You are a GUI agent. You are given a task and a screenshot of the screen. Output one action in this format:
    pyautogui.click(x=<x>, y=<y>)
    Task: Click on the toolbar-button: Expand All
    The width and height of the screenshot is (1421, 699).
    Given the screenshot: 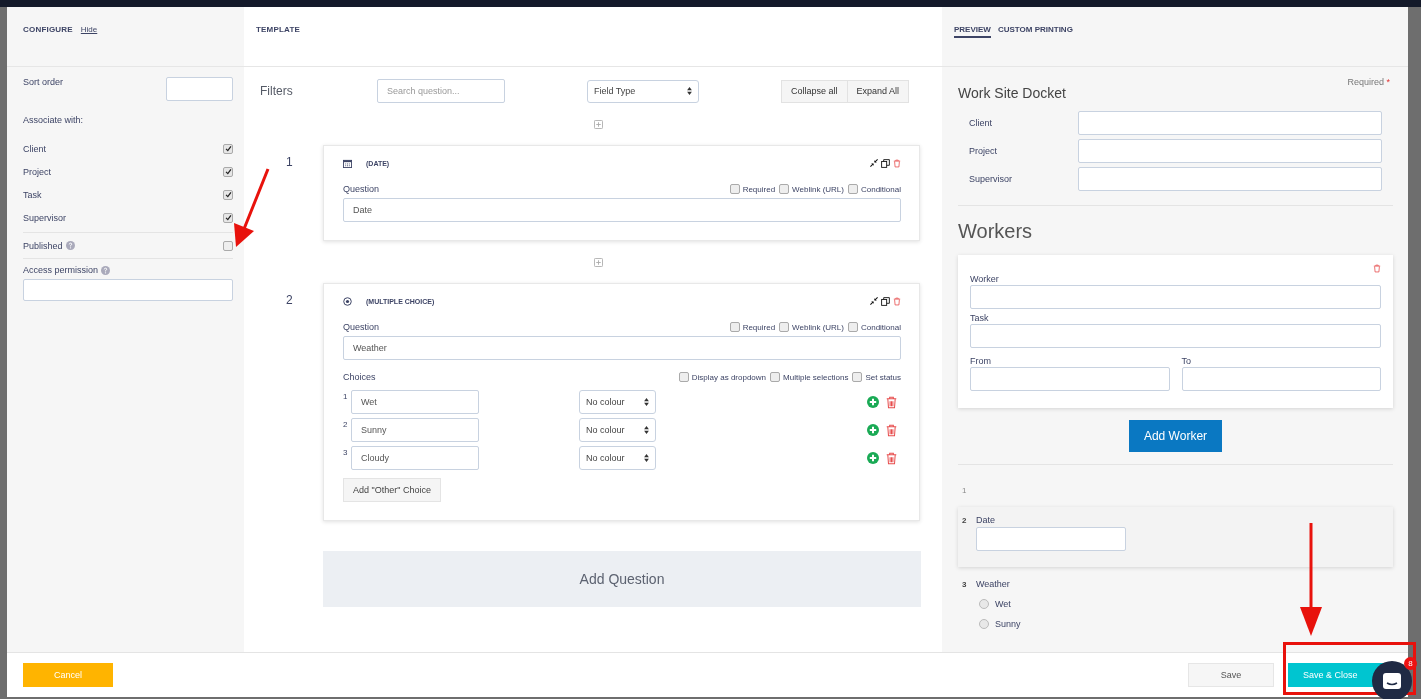 What is the action you would take?
    pyautogui.click(x=878, y=91)
    